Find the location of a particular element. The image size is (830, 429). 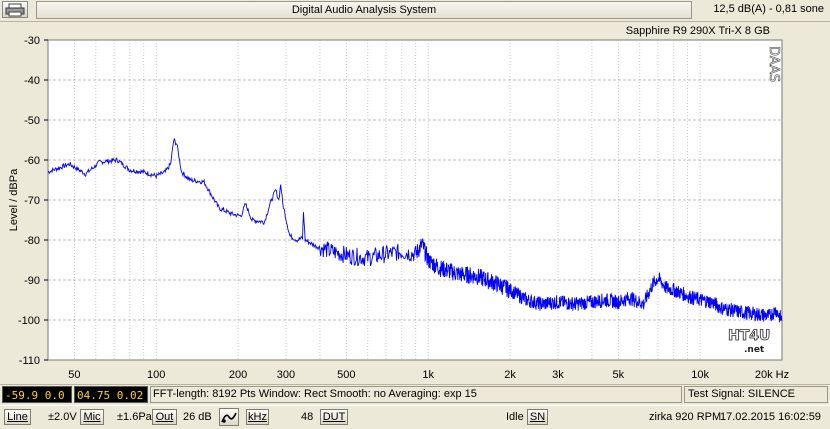

x-tick-label: 300 is located at coordinates (286, 374).